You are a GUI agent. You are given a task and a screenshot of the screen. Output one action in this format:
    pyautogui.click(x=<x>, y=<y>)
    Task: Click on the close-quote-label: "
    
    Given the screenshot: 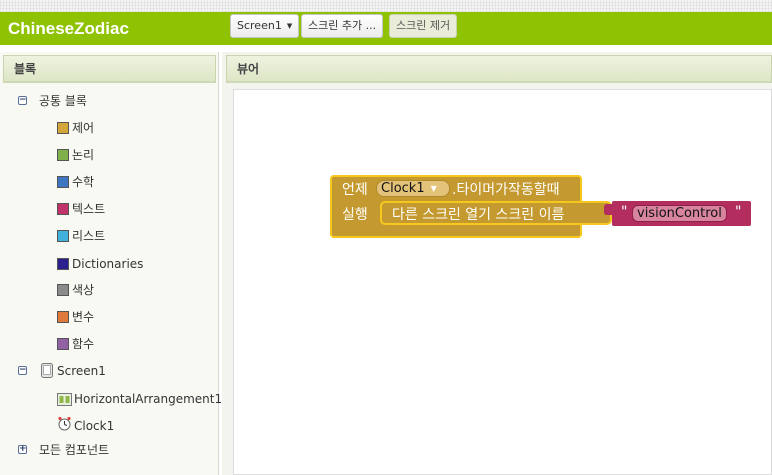 What is the action you would take?
    pyautogui.click(x=738, y=212)
    